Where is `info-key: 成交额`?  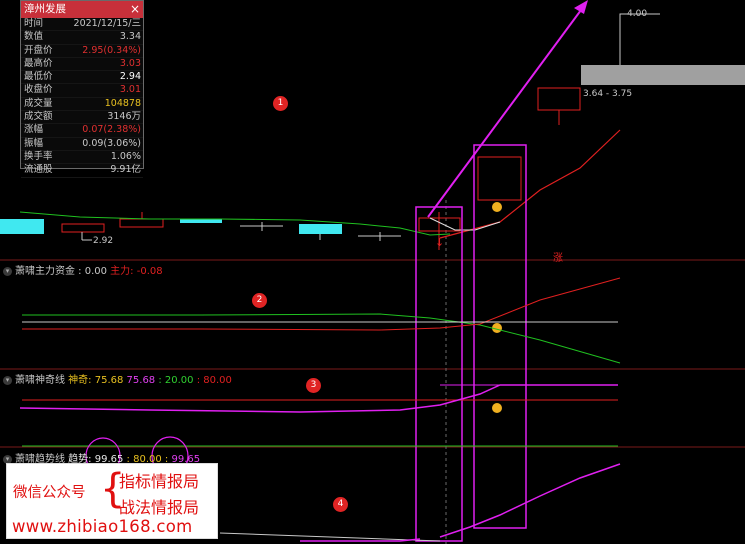
info-key: 成交额 is located at coordinates (38, 117).